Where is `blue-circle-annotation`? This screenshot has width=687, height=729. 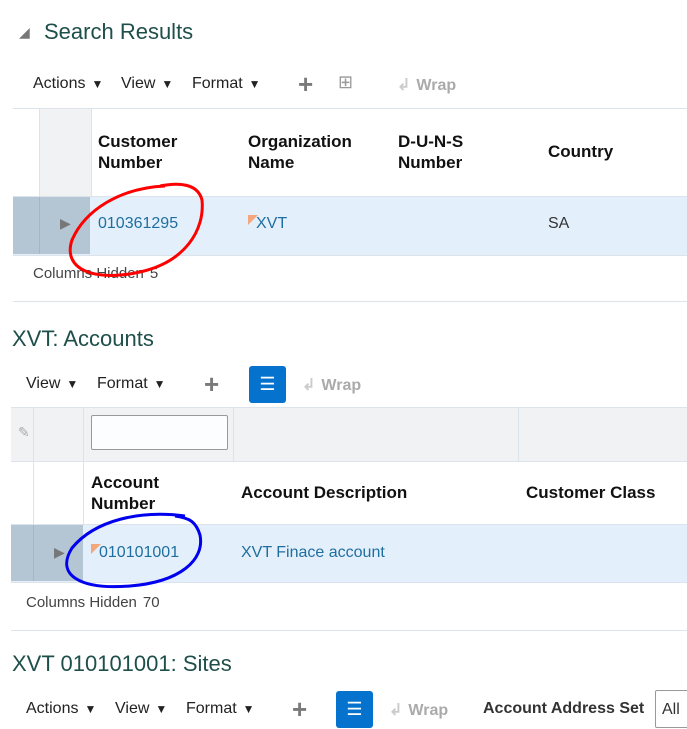 blue-circle-annotation is located at coordinates (134, 550).